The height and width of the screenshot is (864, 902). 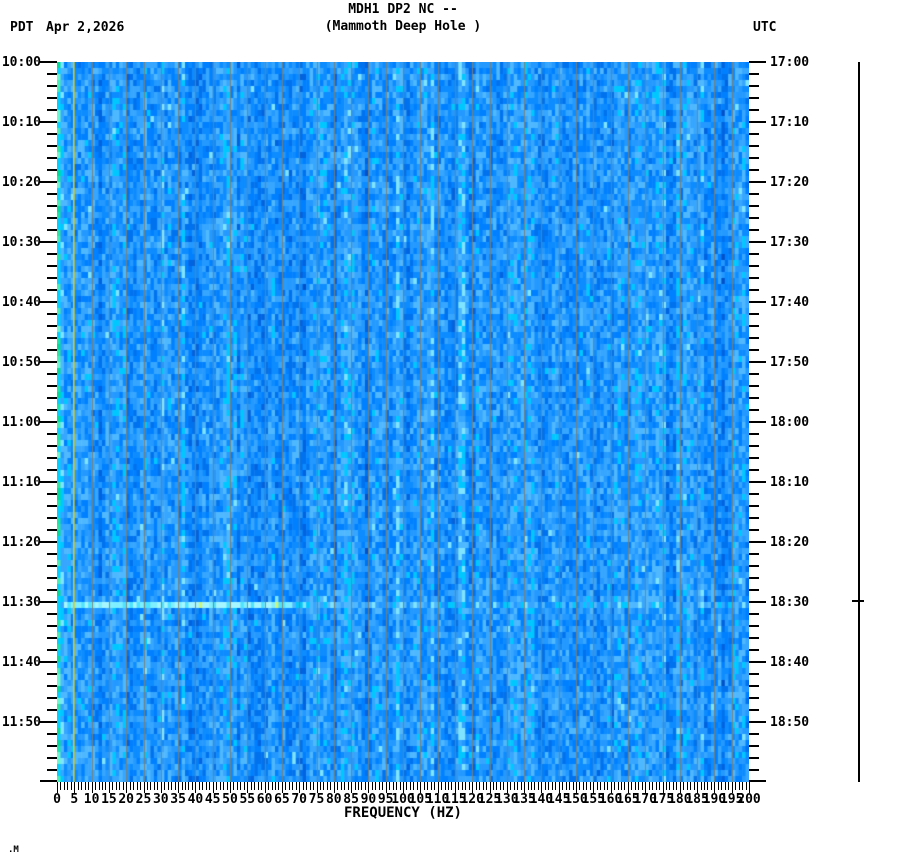 What do you see at coordinates (74, 799) in the screenshot?
I see `freq-tick-label: 5` at bounding box center [74, 799].